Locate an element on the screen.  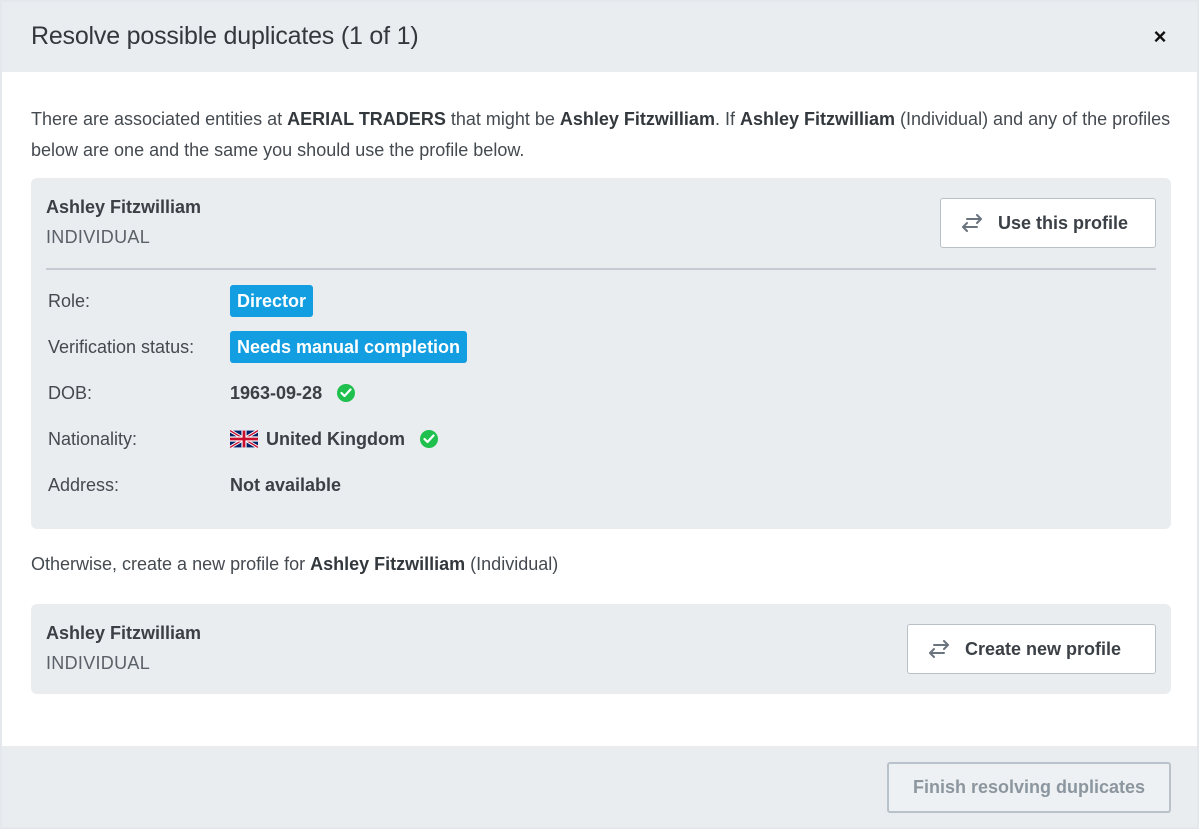
role-row: Role: Director is located at coordinates (181, 301).